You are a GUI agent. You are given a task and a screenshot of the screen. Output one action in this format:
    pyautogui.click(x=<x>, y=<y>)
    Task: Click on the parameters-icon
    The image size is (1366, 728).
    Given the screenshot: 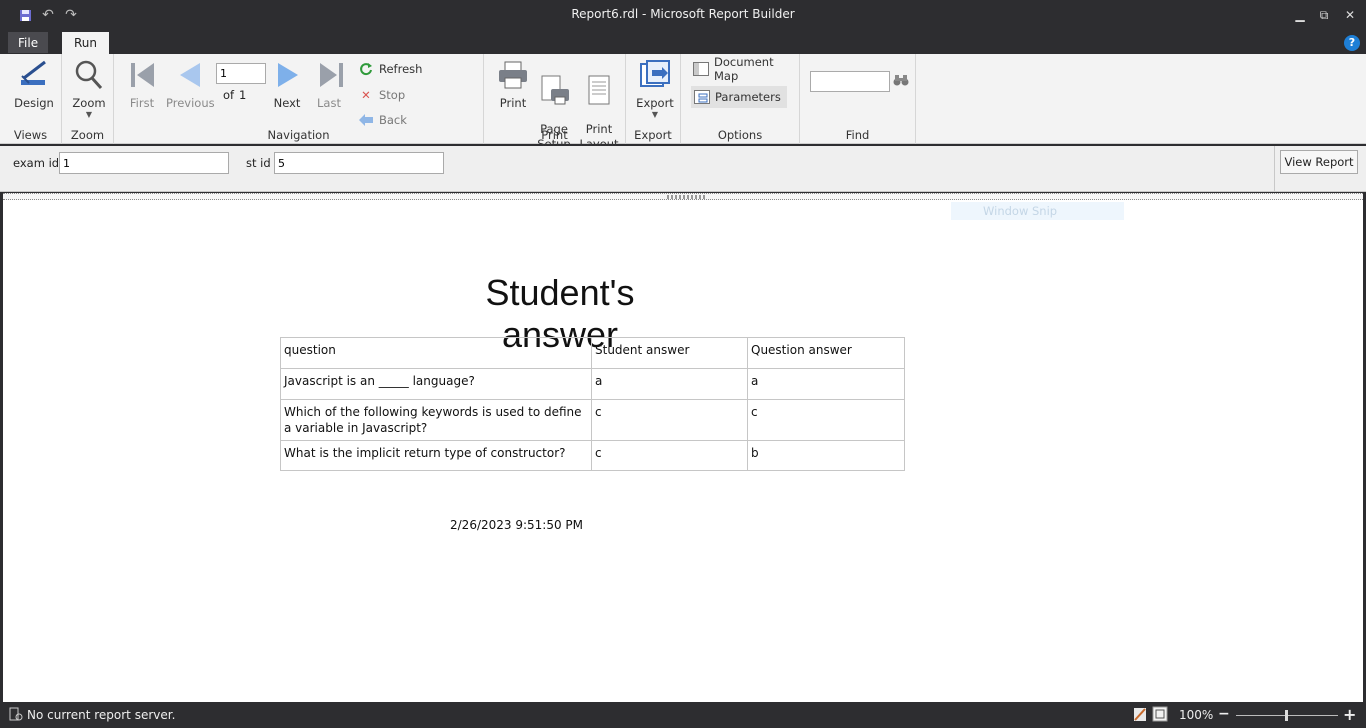 What is the action you would take?
    pyautogui.click(x=702, y=97)
    